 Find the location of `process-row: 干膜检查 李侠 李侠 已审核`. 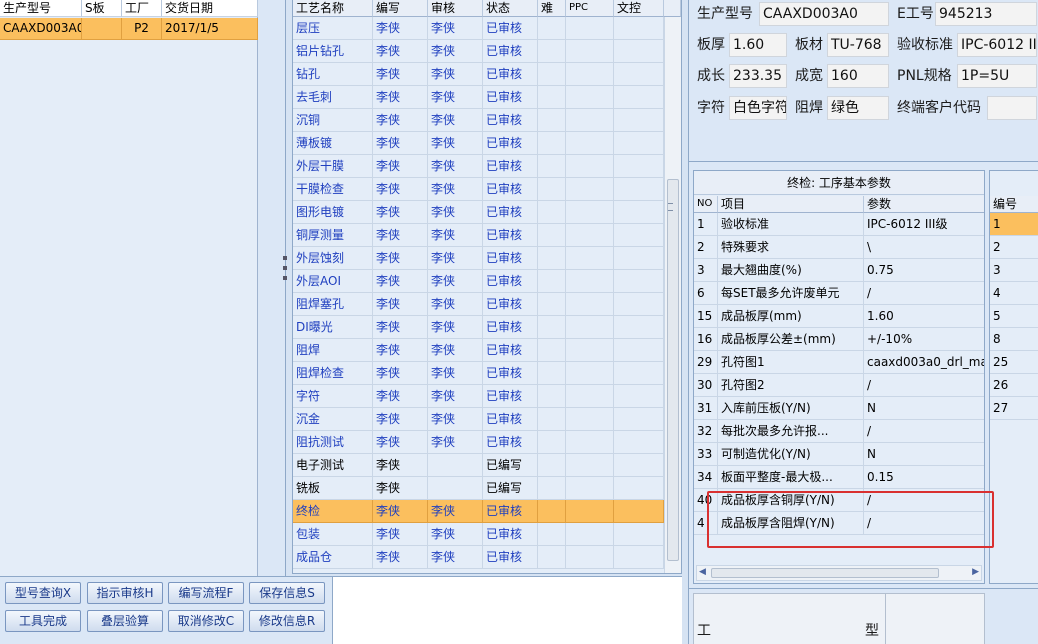

process-row: 干膜检查 李侠 李侠 已审核 is located at coordinates (478, 189).